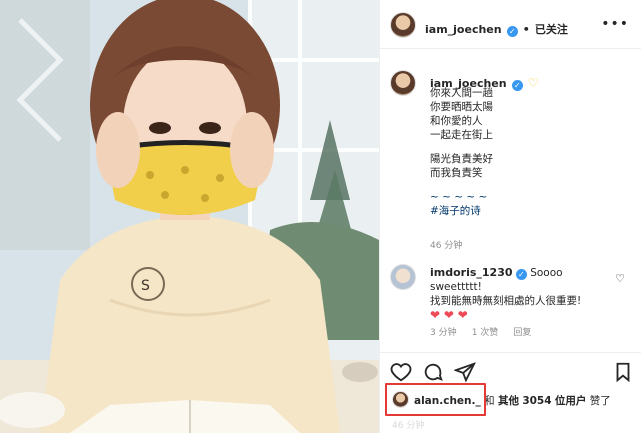 The image size is (641, 433). Describe the element at coordinates (464, 372) in the screenshot. I see `send-icon` at that location.